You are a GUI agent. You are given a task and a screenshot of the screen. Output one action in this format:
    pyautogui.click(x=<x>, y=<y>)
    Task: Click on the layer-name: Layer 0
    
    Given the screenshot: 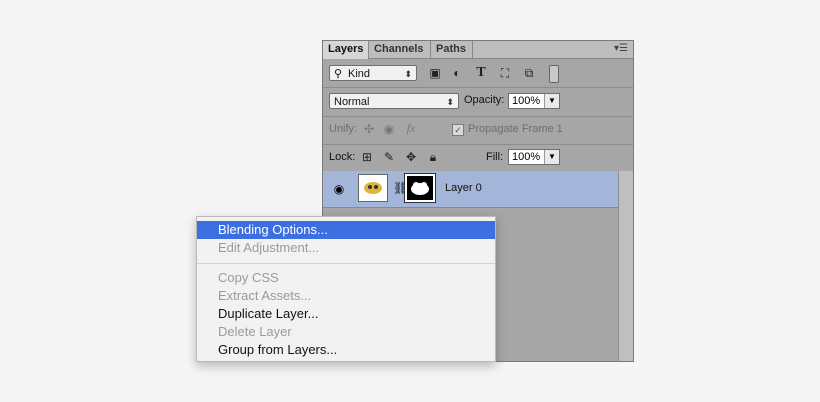 What is the action you would take?
    pyautogui.click(x=463, y=188)
    